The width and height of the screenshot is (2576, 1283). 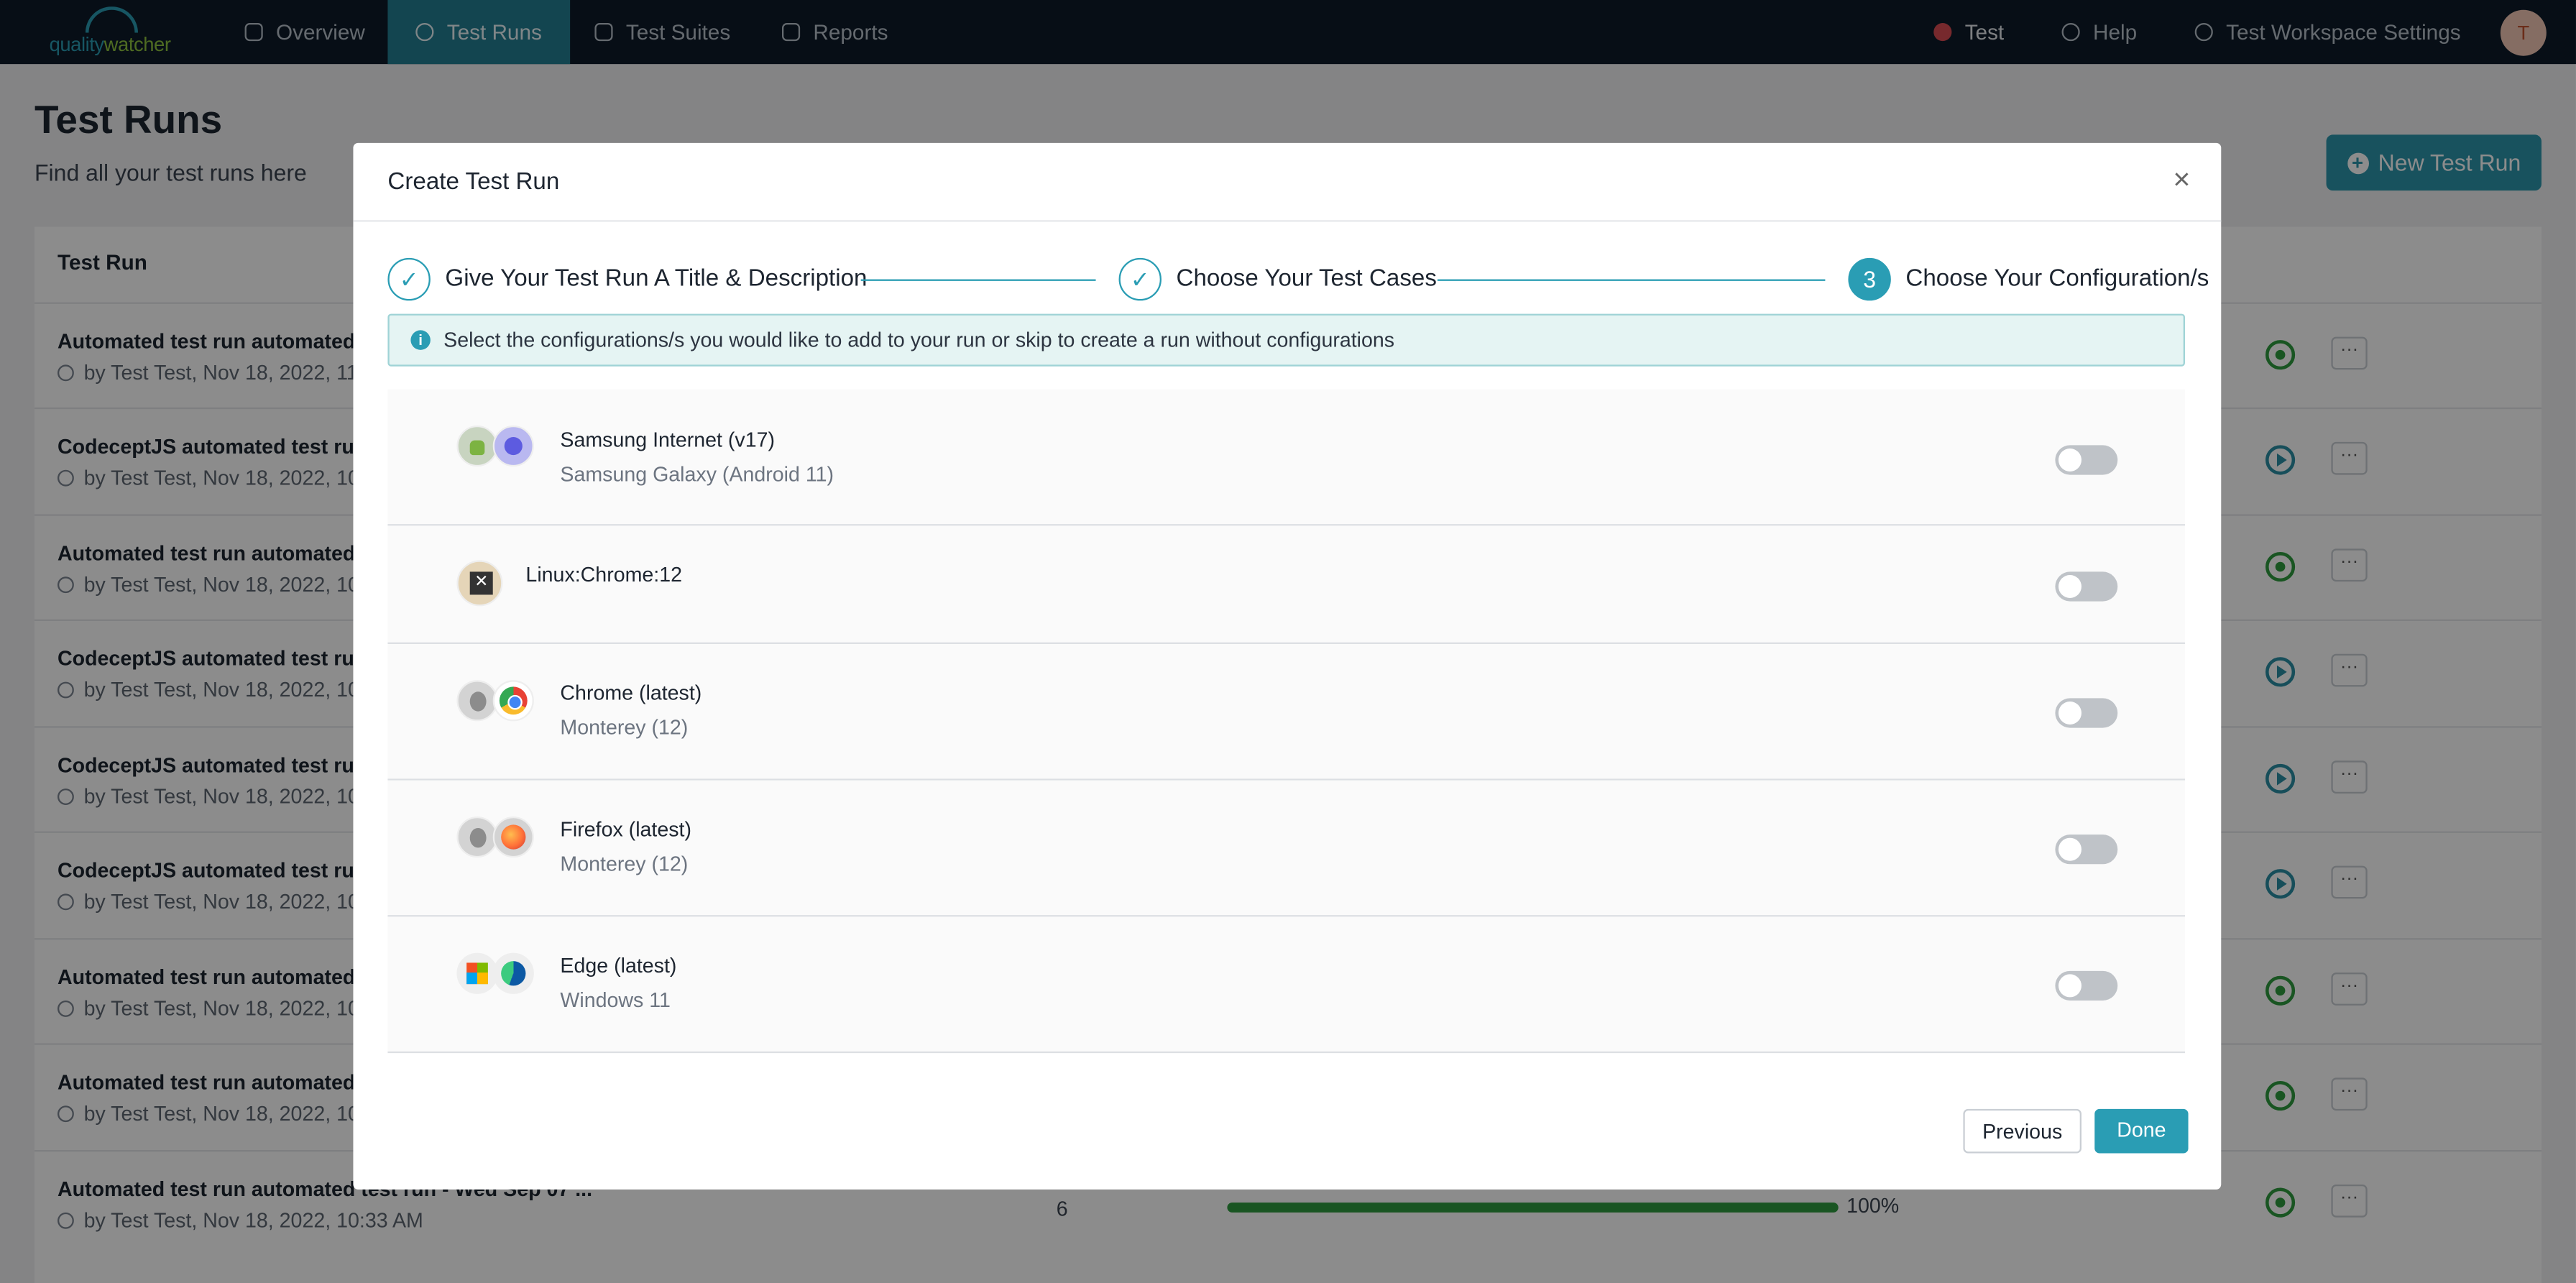 I want to click on configuration-item: Chrome (latest) Monterey (12), so click(x=1286, y=712).